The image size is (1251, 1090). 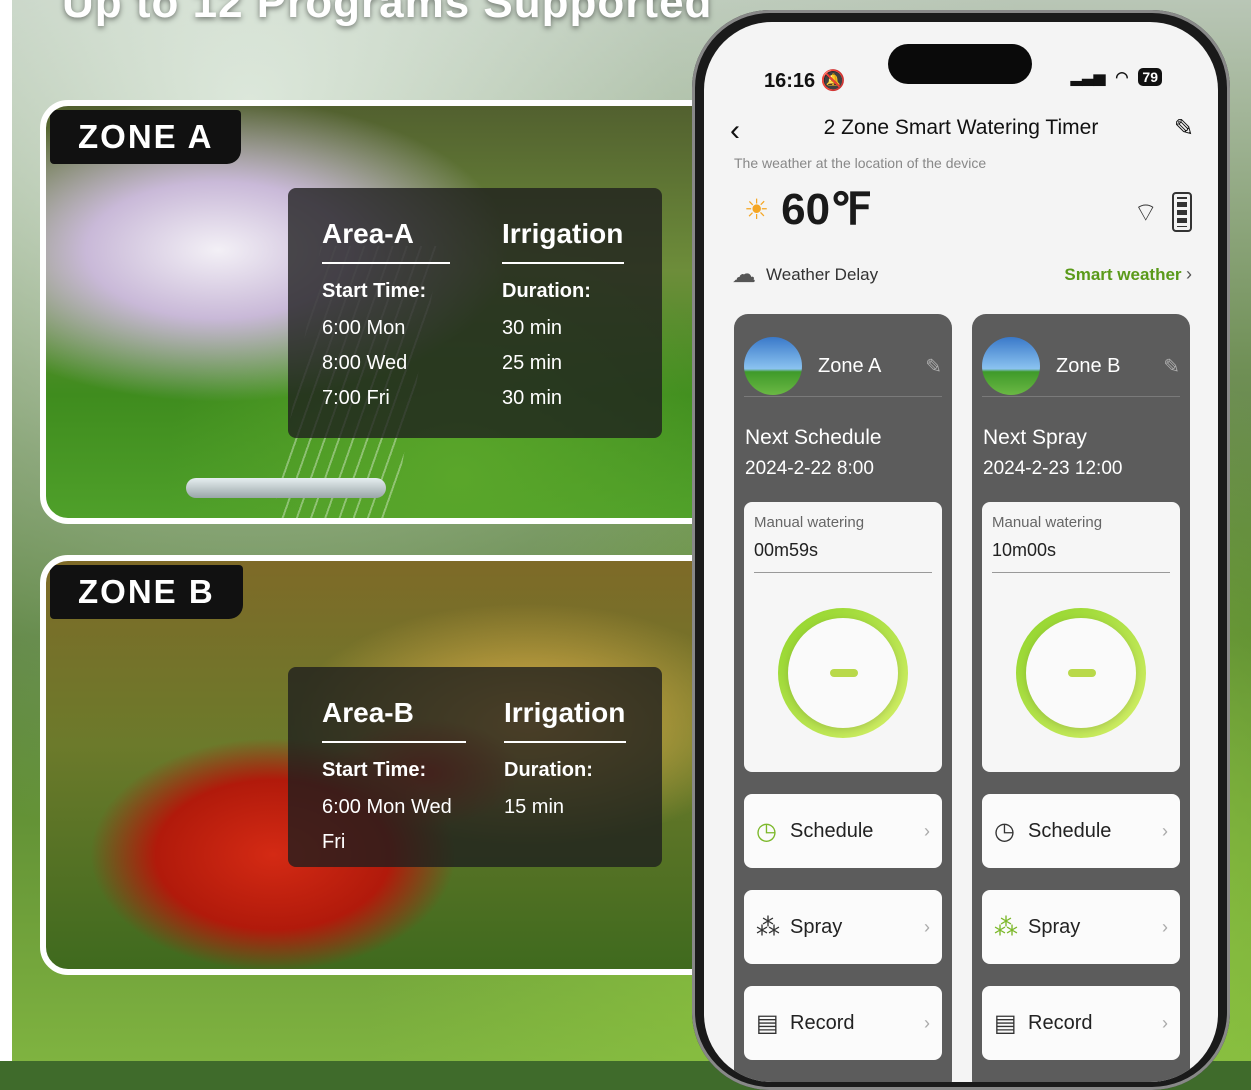 I want to click on zone-b-manual-panel: Manual watering 10m00s, so click(x=1081, y=637).